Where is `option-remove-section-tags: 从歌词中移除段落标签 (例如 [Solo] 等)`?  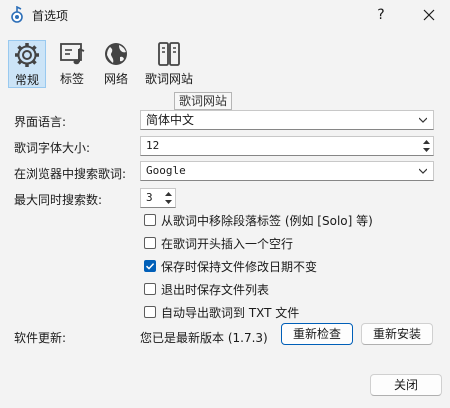 option-remove-section-tags: 从歌词中移除段落标签 (例如 [Solo] 等) is located at coordinates (258, 220).